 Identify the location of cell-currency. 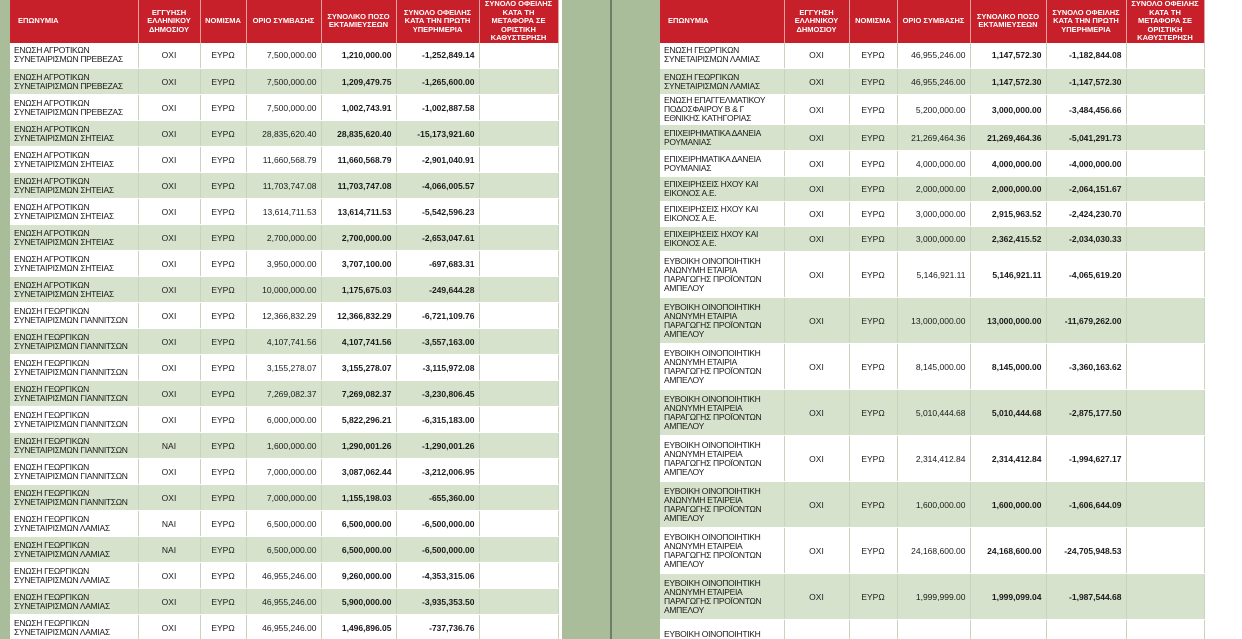
(873, 629).